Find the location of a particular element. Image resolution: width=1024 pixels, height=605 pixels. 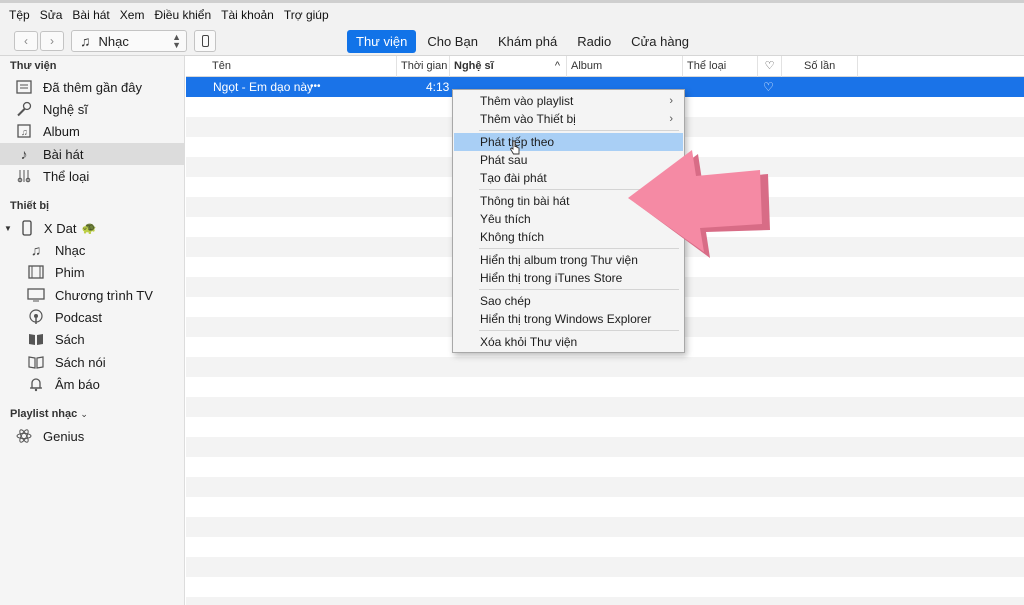

tab-store: Cửa hàng is located at coordinates (660, 41).